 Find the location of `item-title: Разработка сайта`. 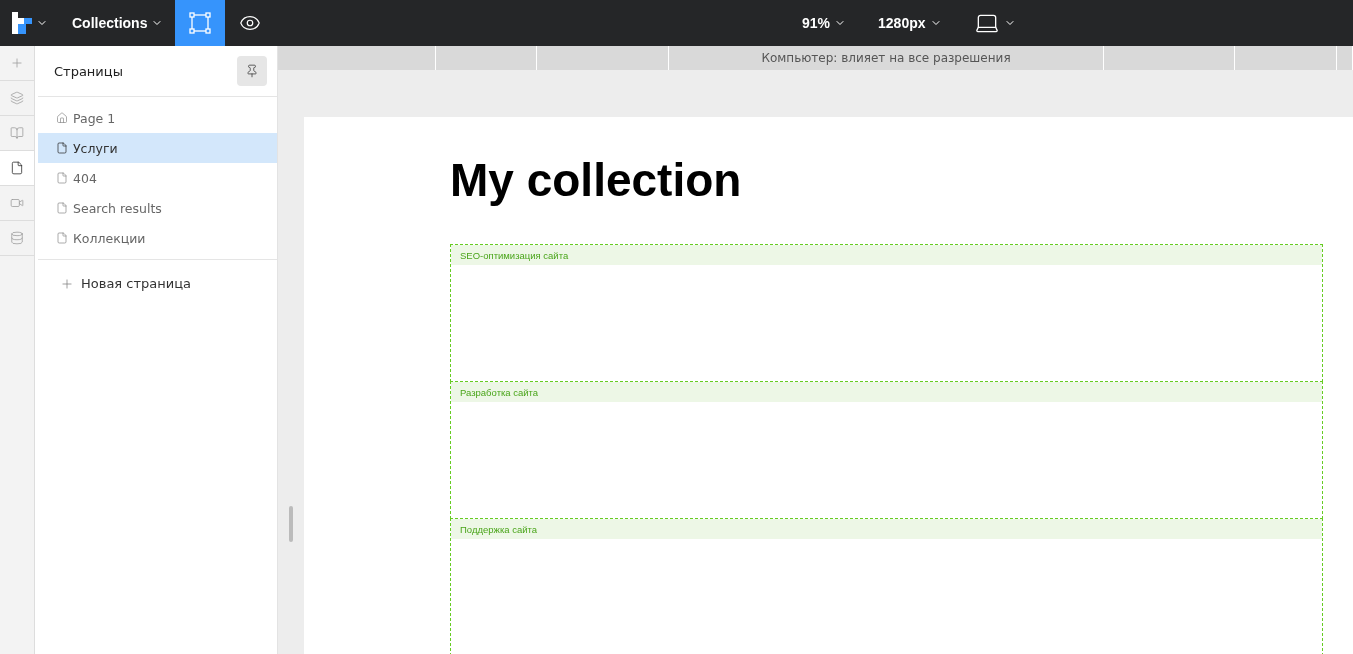

item-title: Разработка сайта is located at coordinates (886, 392).